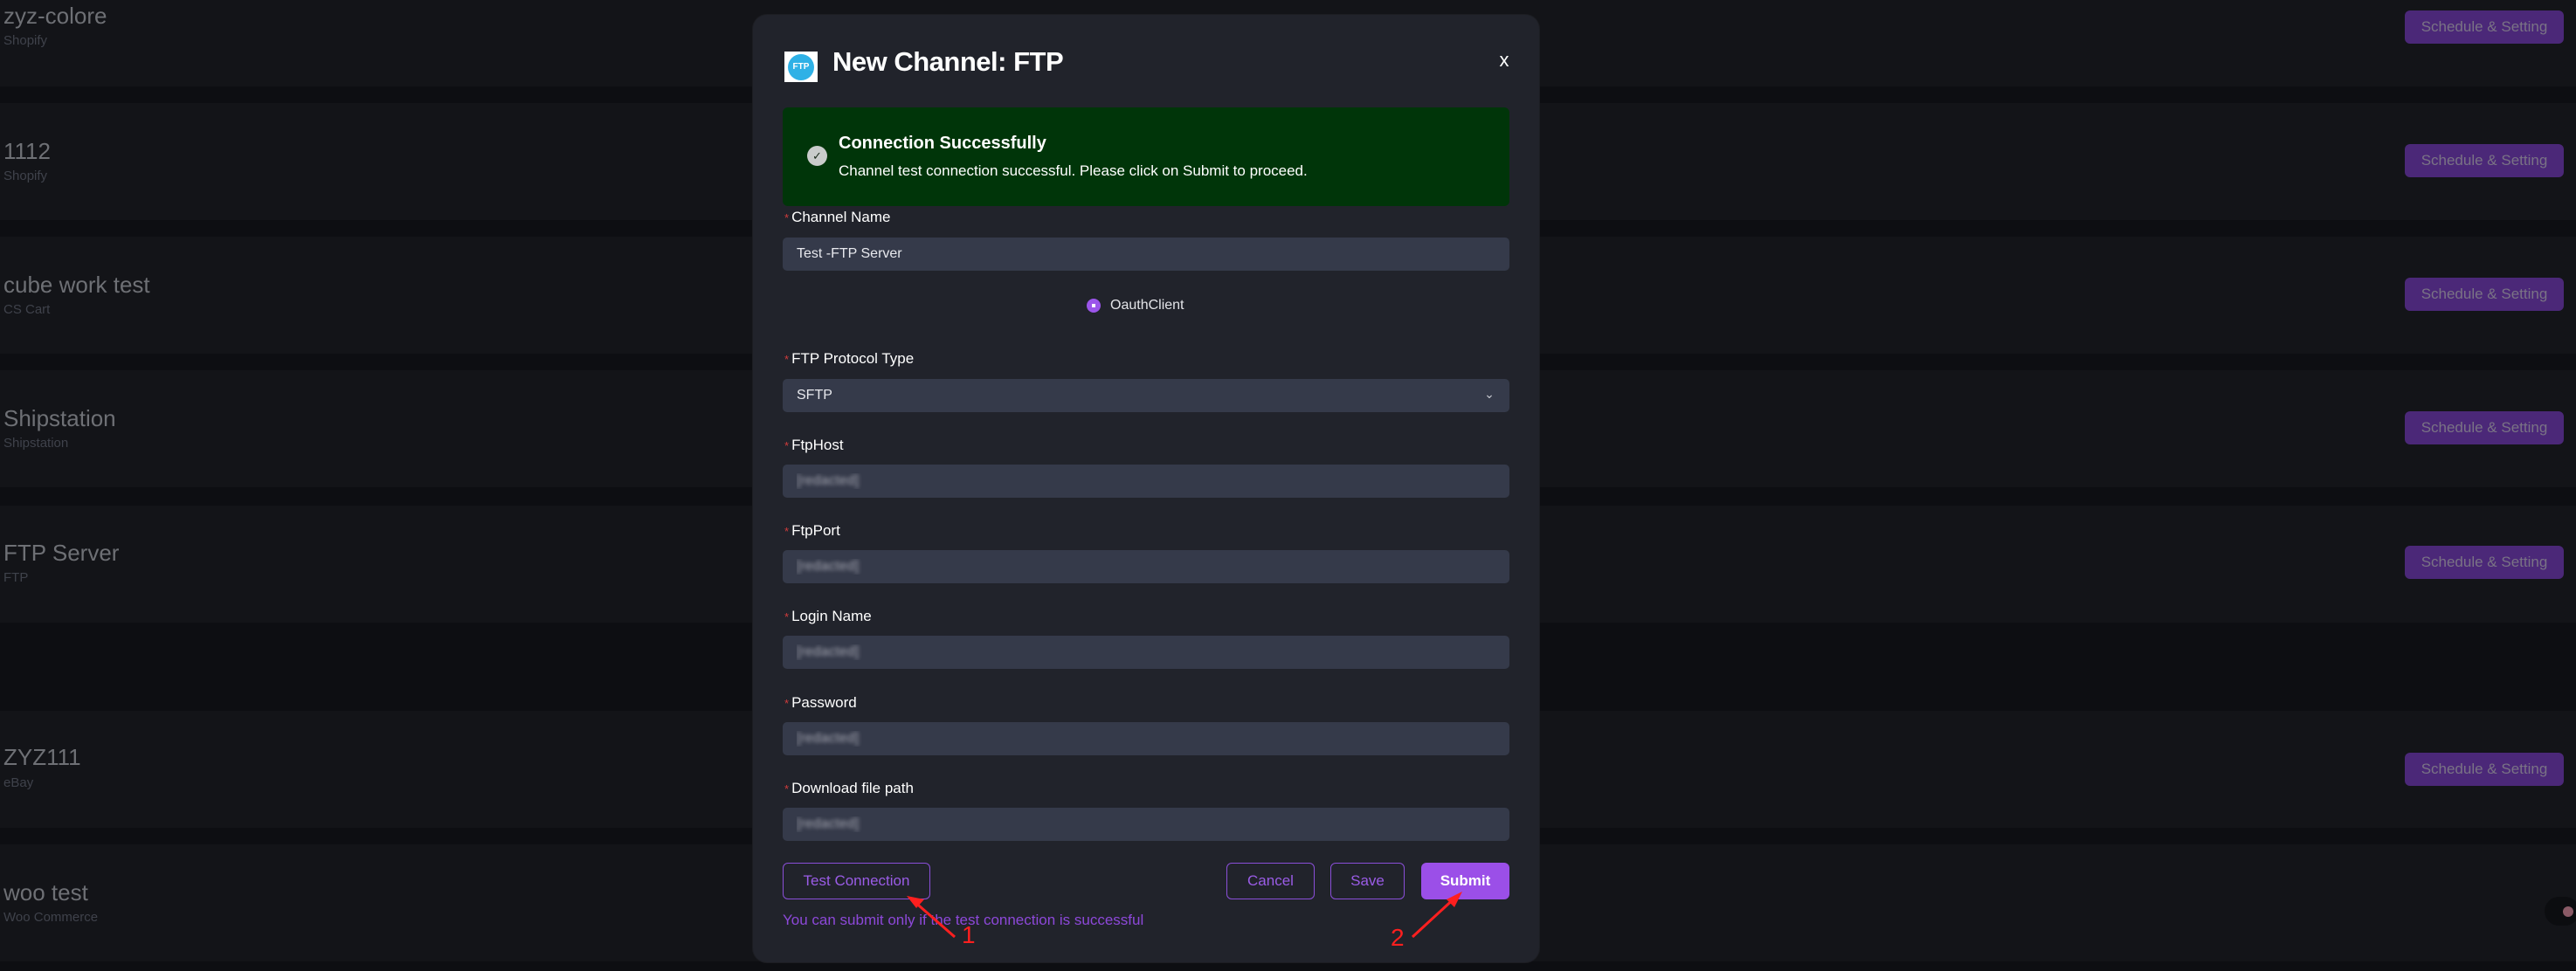  What do you see at coordinates (1504, 60) in the screenshot?
I see `close-icon: x` at bounding box center [1504, 60].